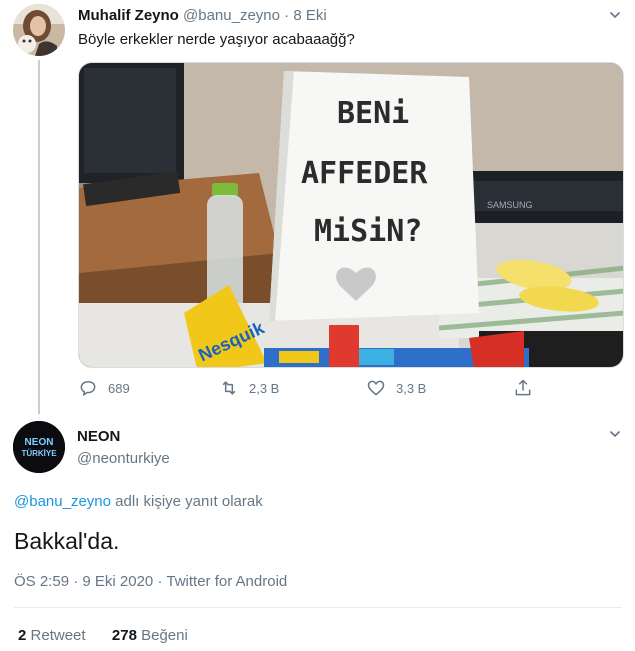 The height and width of the screenshot is (651, 635). I want to click on tweet-date: 8 Eki, so click(309, 15).